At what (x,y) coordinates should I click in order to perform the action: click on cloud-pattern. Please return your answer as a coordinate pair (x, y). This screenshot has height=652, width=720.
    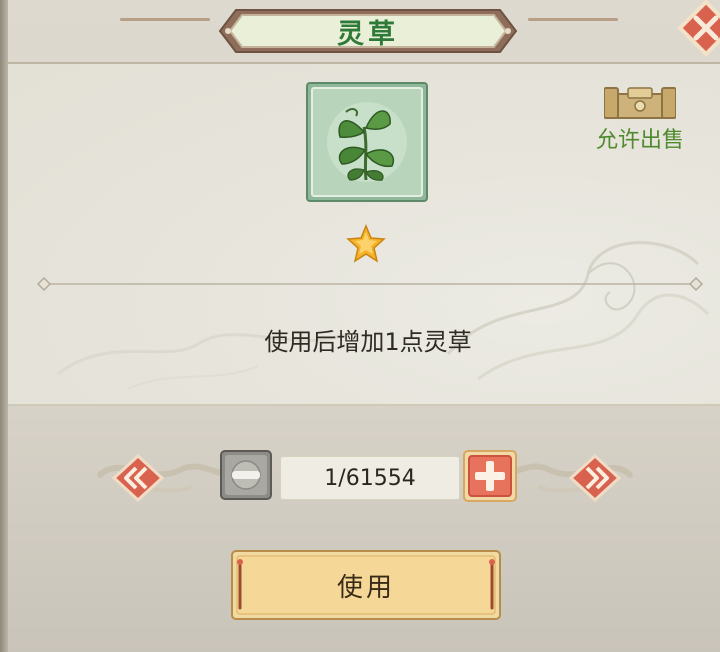
    Looking at the image, I should click on (578, 311).